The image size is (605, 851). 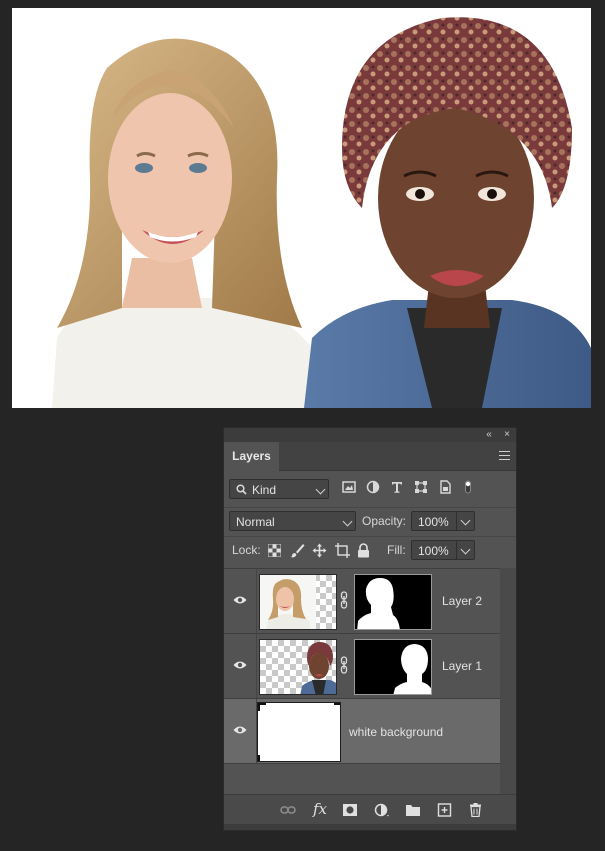 I want to click on panel-menu-icon, so click(x=504, y=455).